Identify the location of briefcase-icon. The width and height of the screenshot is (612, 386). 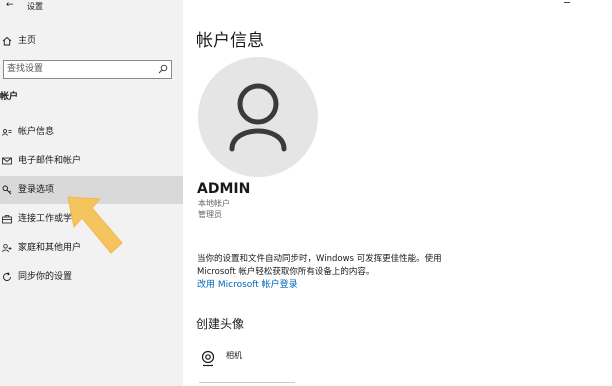
(7, 219).